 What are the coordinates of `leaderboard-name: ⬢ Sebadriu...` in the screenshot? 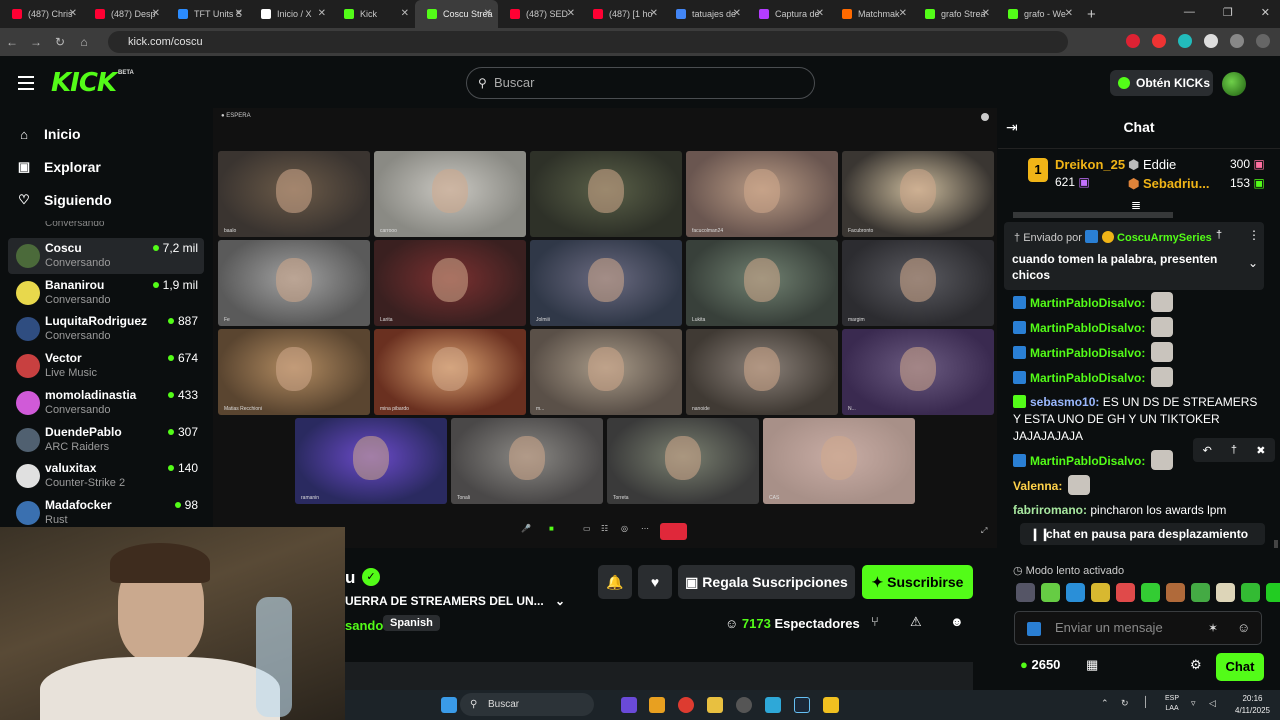 It's located at (1168, 184).